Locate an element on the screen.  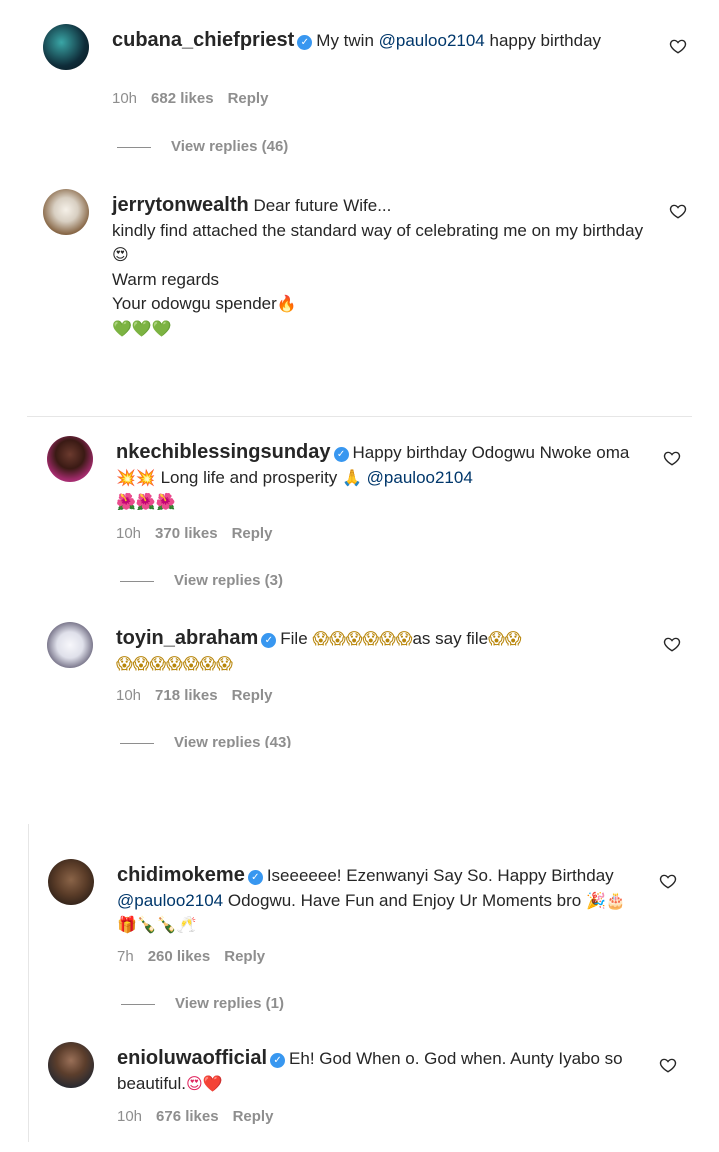
panel-edge is located at coordinates (28, 983).